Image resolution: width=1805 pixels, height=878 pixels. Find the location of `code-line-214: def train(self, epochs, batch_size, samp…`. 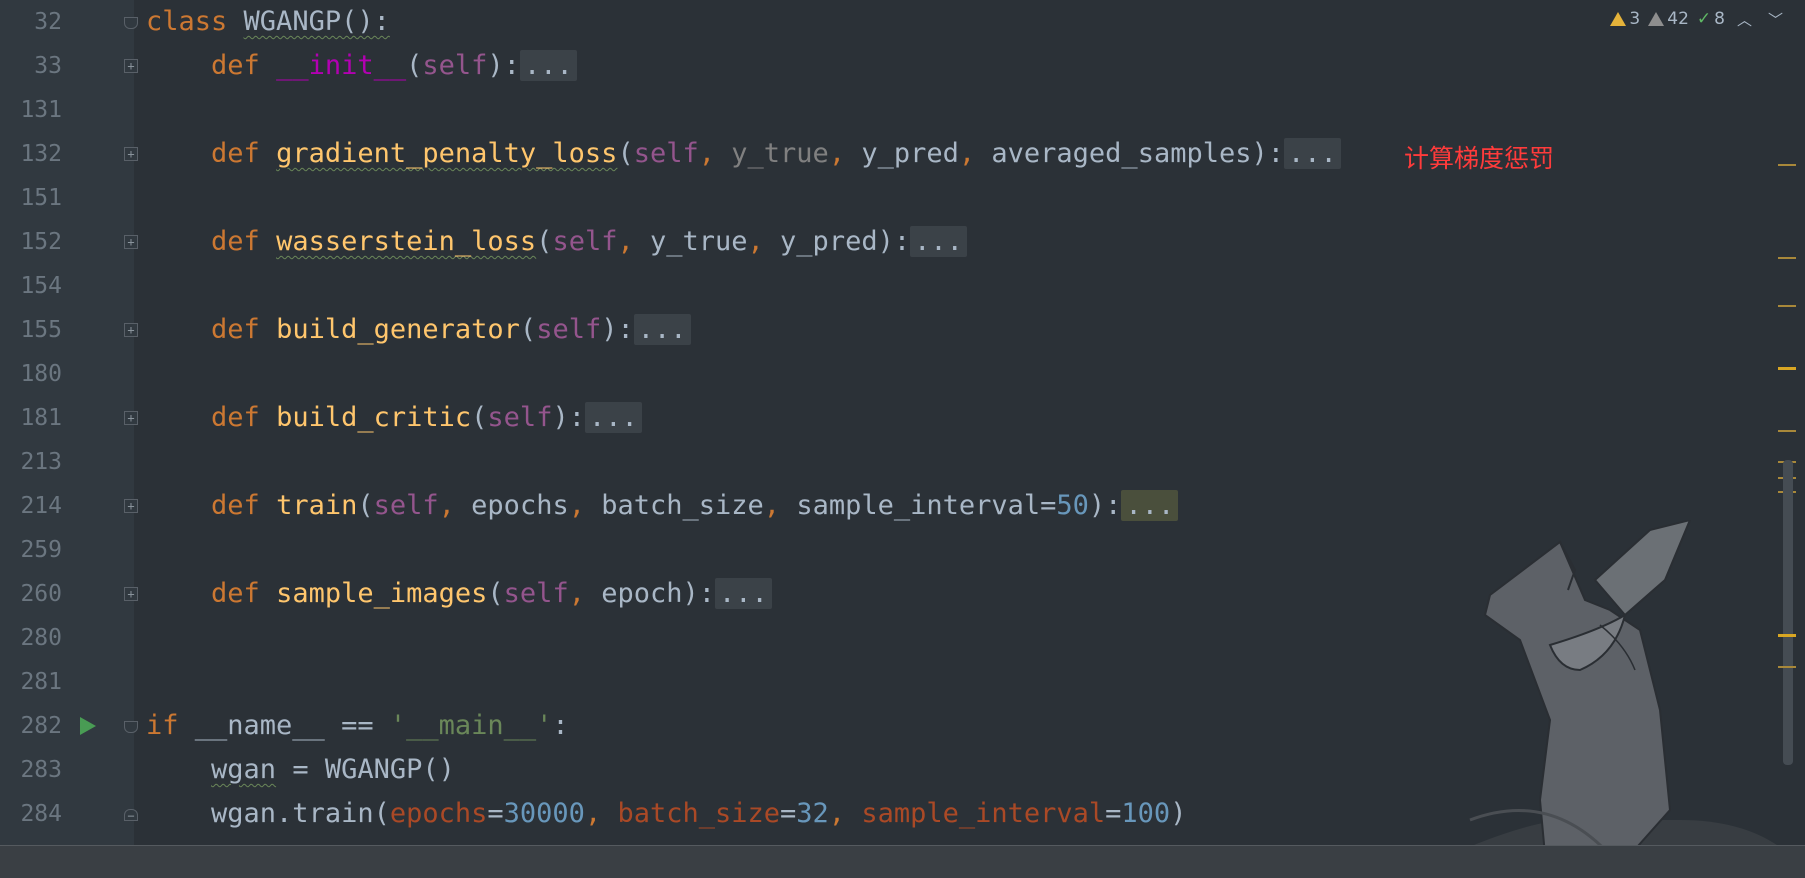

code-line-214: def train(self, epochs, batch_size, samp… is located at coordinates (662, 506).